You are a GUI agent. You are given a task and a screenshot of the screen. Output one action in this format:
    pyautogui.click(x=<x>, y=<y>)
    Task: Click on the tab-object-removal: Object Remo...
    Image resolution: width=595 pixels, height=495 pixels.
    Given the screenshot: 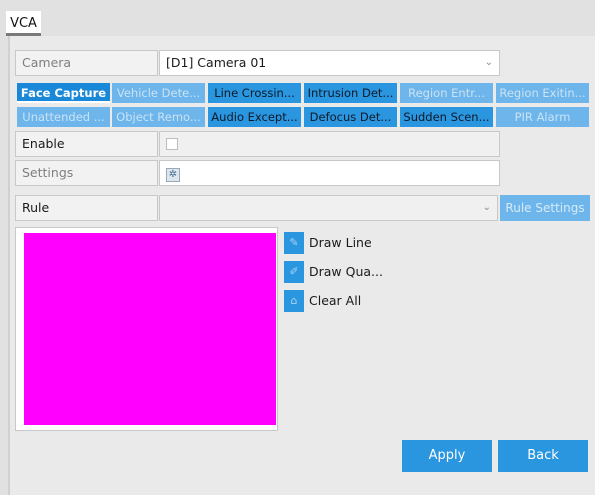 What is the action you would take?
    pyautogui.click(x=158, y=117)
    